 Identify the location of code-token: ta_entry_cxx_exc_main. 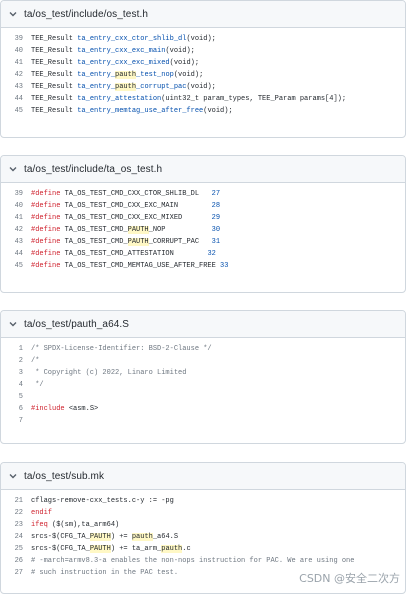
(121, 51).